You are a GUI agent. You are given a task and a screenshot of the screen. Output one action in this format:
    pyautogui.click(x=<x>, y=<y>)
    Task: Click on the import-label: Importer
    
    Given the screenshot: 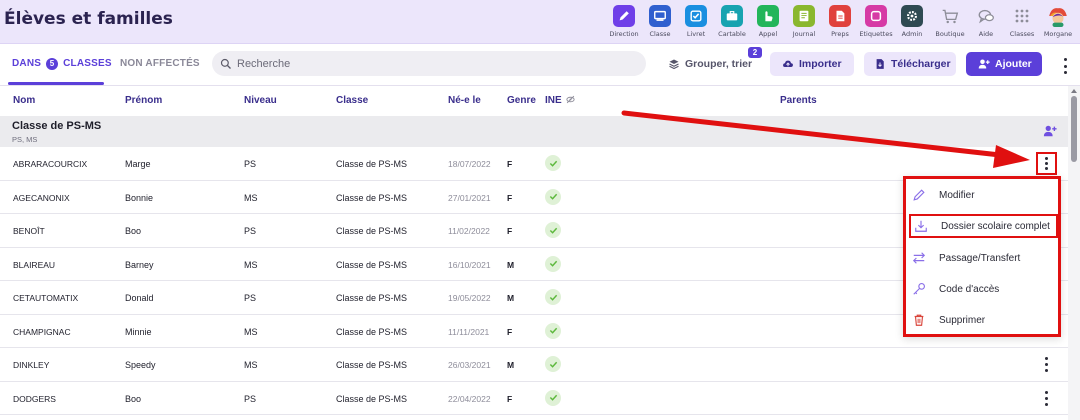 What is the action you would take?
    pyautogui.click(x=820, y=64)
    